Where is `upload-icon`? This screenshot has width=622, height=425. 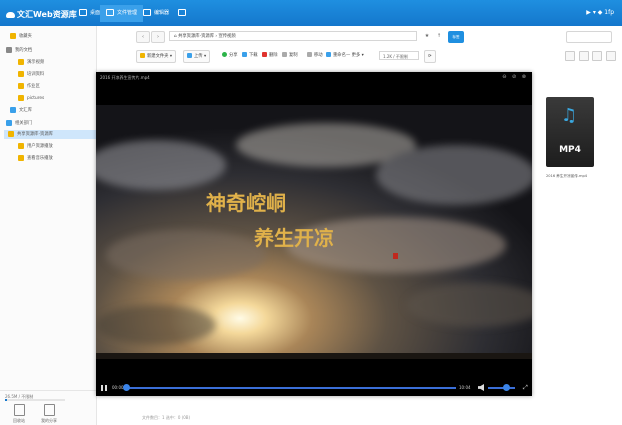
upload-icon is located at coordinates (189, 55).